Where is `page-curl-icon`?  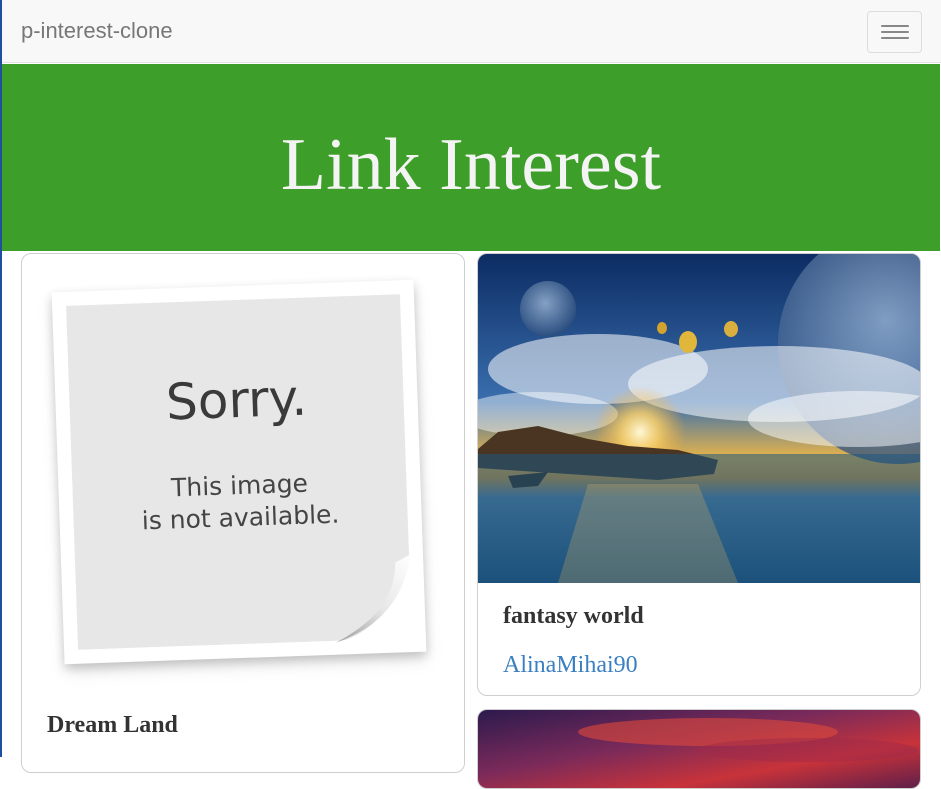 page-curl-icon is located at coordinates (375, 598).